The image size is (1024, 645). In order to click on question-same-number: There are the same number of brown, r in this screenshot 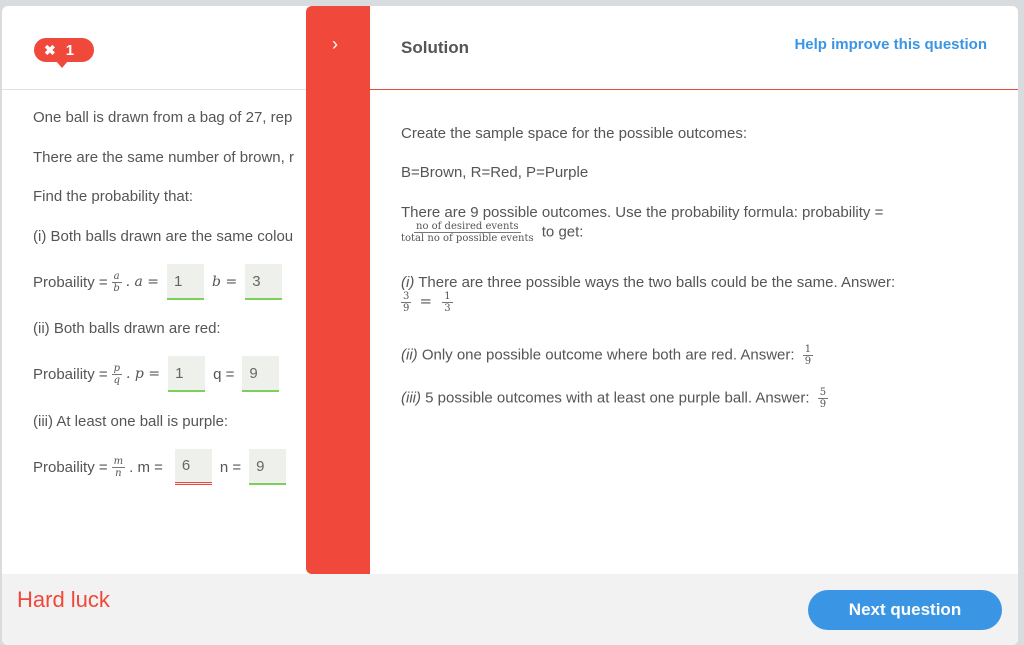, I will do `click(163, 157)`.